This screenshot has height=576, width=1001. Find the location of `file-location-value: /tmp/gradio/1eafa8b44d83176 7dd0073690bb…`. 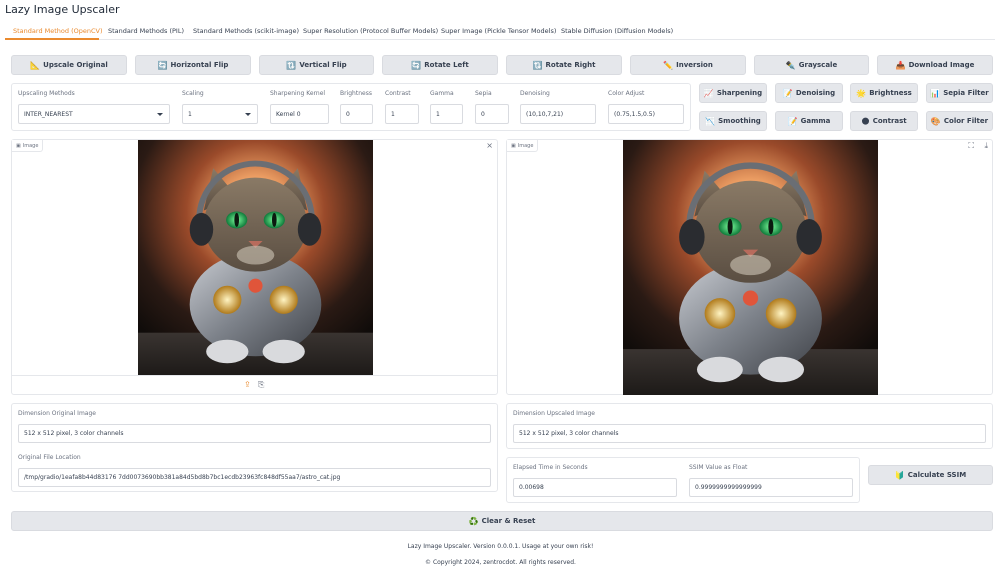

file-location-value: /tmp/gradio/1eafa8b44d83176 7dd0073690bb… is located at coordinates (182, 477).